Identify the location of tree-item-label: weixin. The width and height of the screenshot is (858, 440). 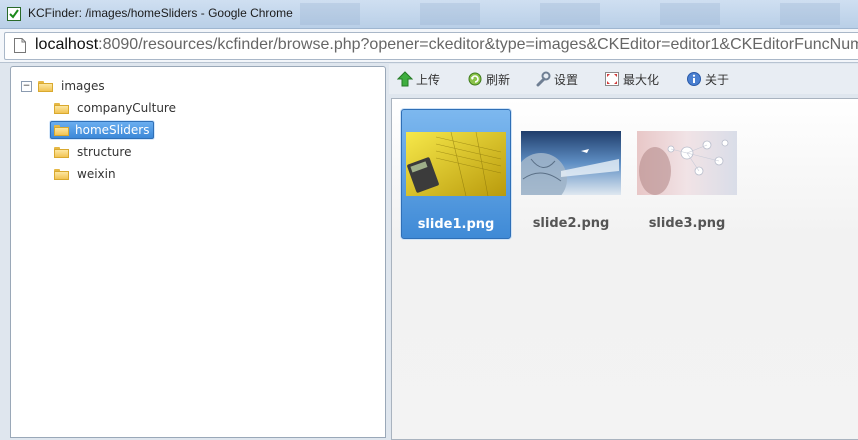
(96, 174).